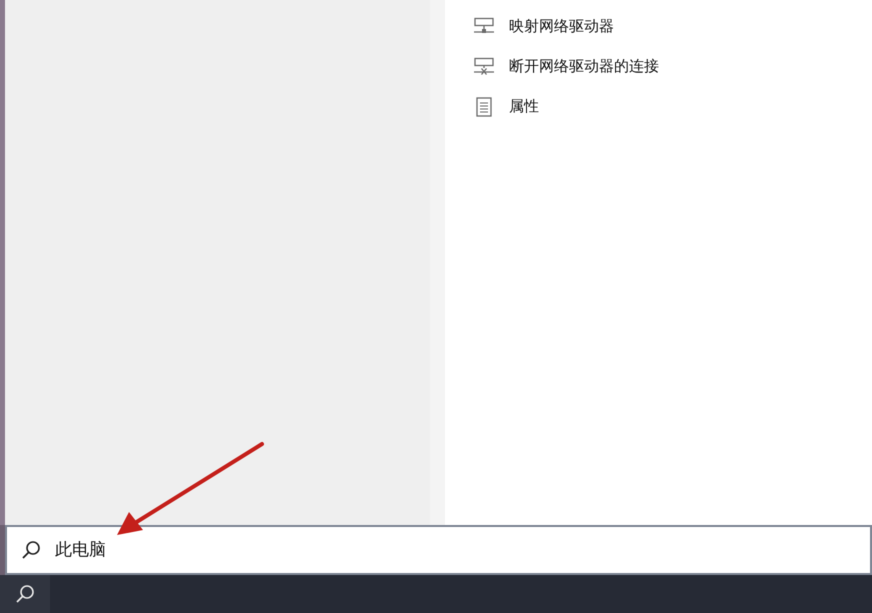  I want to click on search-text: 此电脑, so click(80, 550).